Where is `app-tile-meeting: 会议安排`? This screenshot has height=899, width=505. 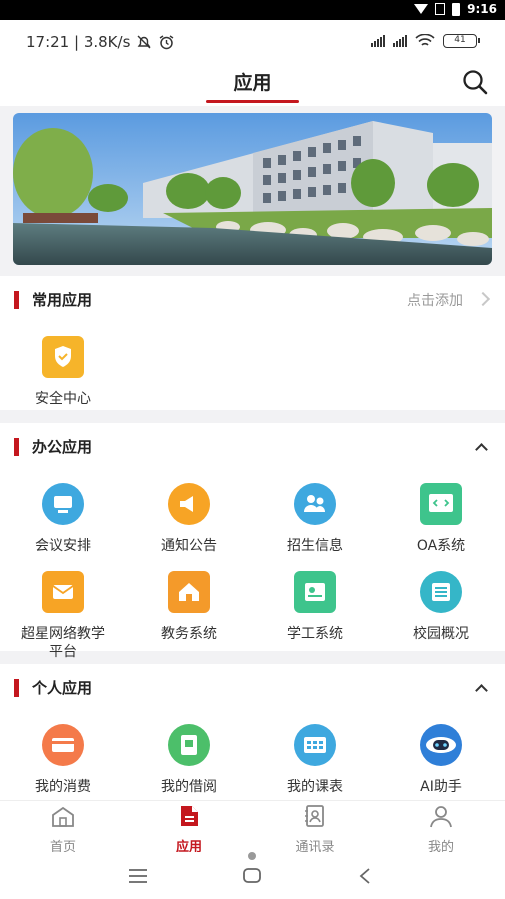
app-tile-meeting: 会议安排 is located at coordinates (63, 519).